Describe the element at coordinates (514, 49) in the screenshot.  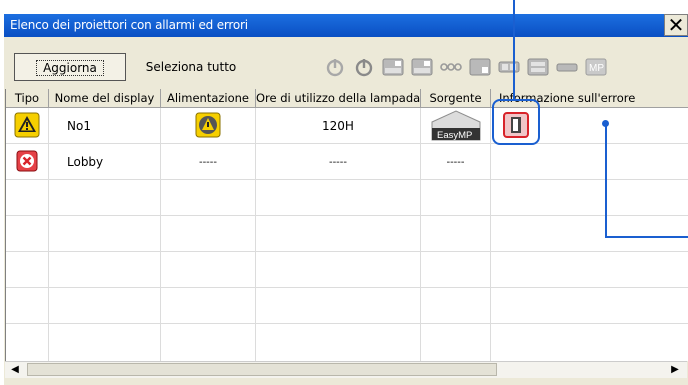
I see `callout-line-top` at that location.